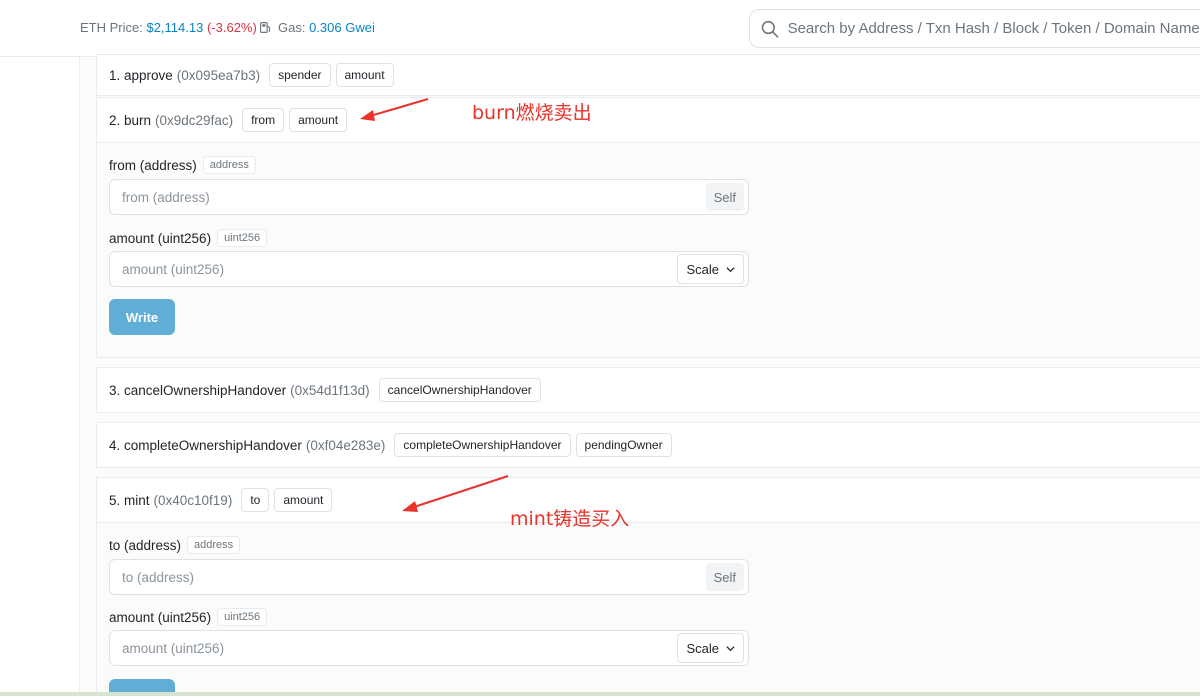 This screenshot has width=1200, height=696. What do you see at coordinates (129, 500) in the screenshot?
I see `function-title: 5. mint` at bounding box center [129, 500].